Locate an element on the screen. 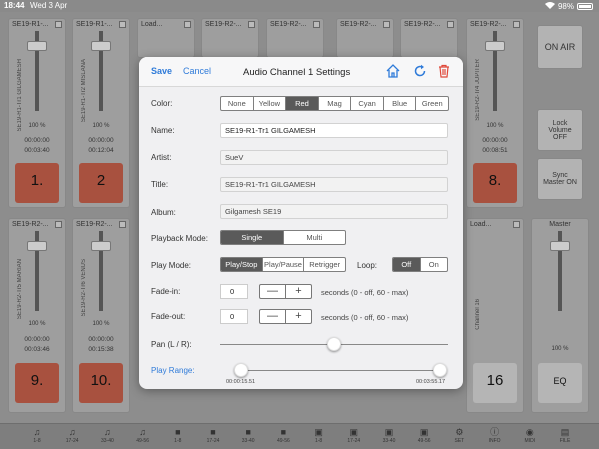 This screenshot has width=599, height=449. tab-15: ▤ FILE is located at coordinates (565, 435).